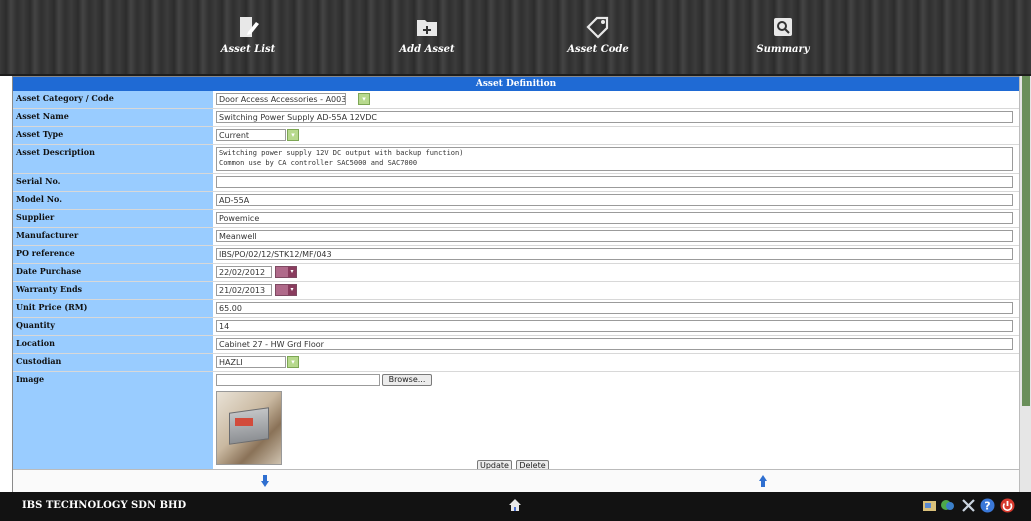 This screenshot has width=1031, height=521. Describe the element at coordinates (65, 98) in the screenshot. I see `label-asset-category: Asset Category / Code` at that location.